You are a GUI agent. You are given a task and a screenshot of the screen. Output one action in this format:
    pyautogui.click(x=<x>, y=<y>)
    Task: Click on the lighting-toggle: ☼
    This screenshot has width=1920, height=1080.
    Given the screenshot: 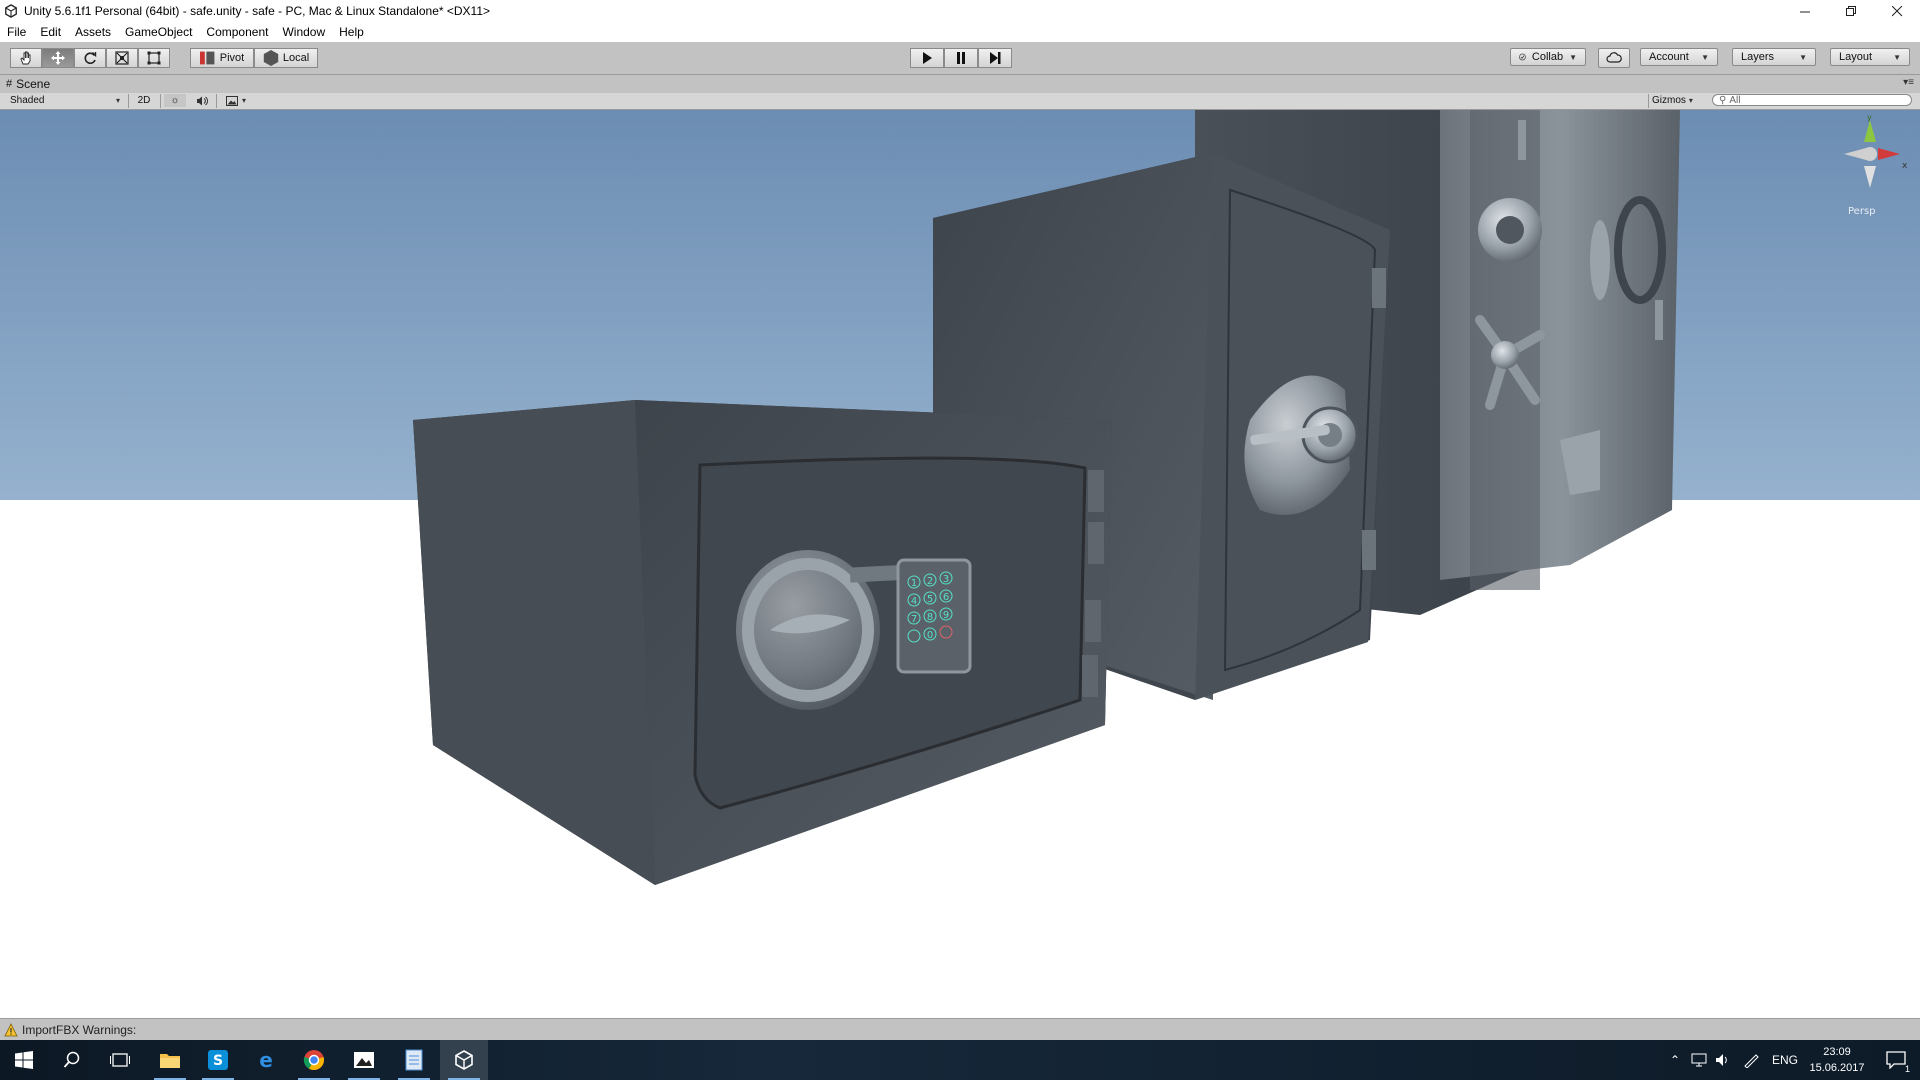 What is the action you would take?
    pyautogui.click(x=175, y=100)
    